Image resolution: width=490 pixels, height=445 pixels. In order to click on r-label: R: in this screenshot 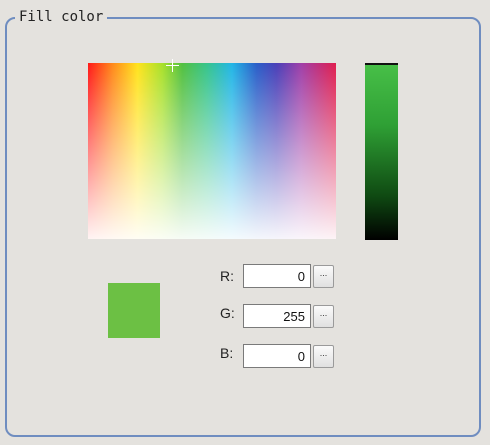, I will do `click(227, 276)`.